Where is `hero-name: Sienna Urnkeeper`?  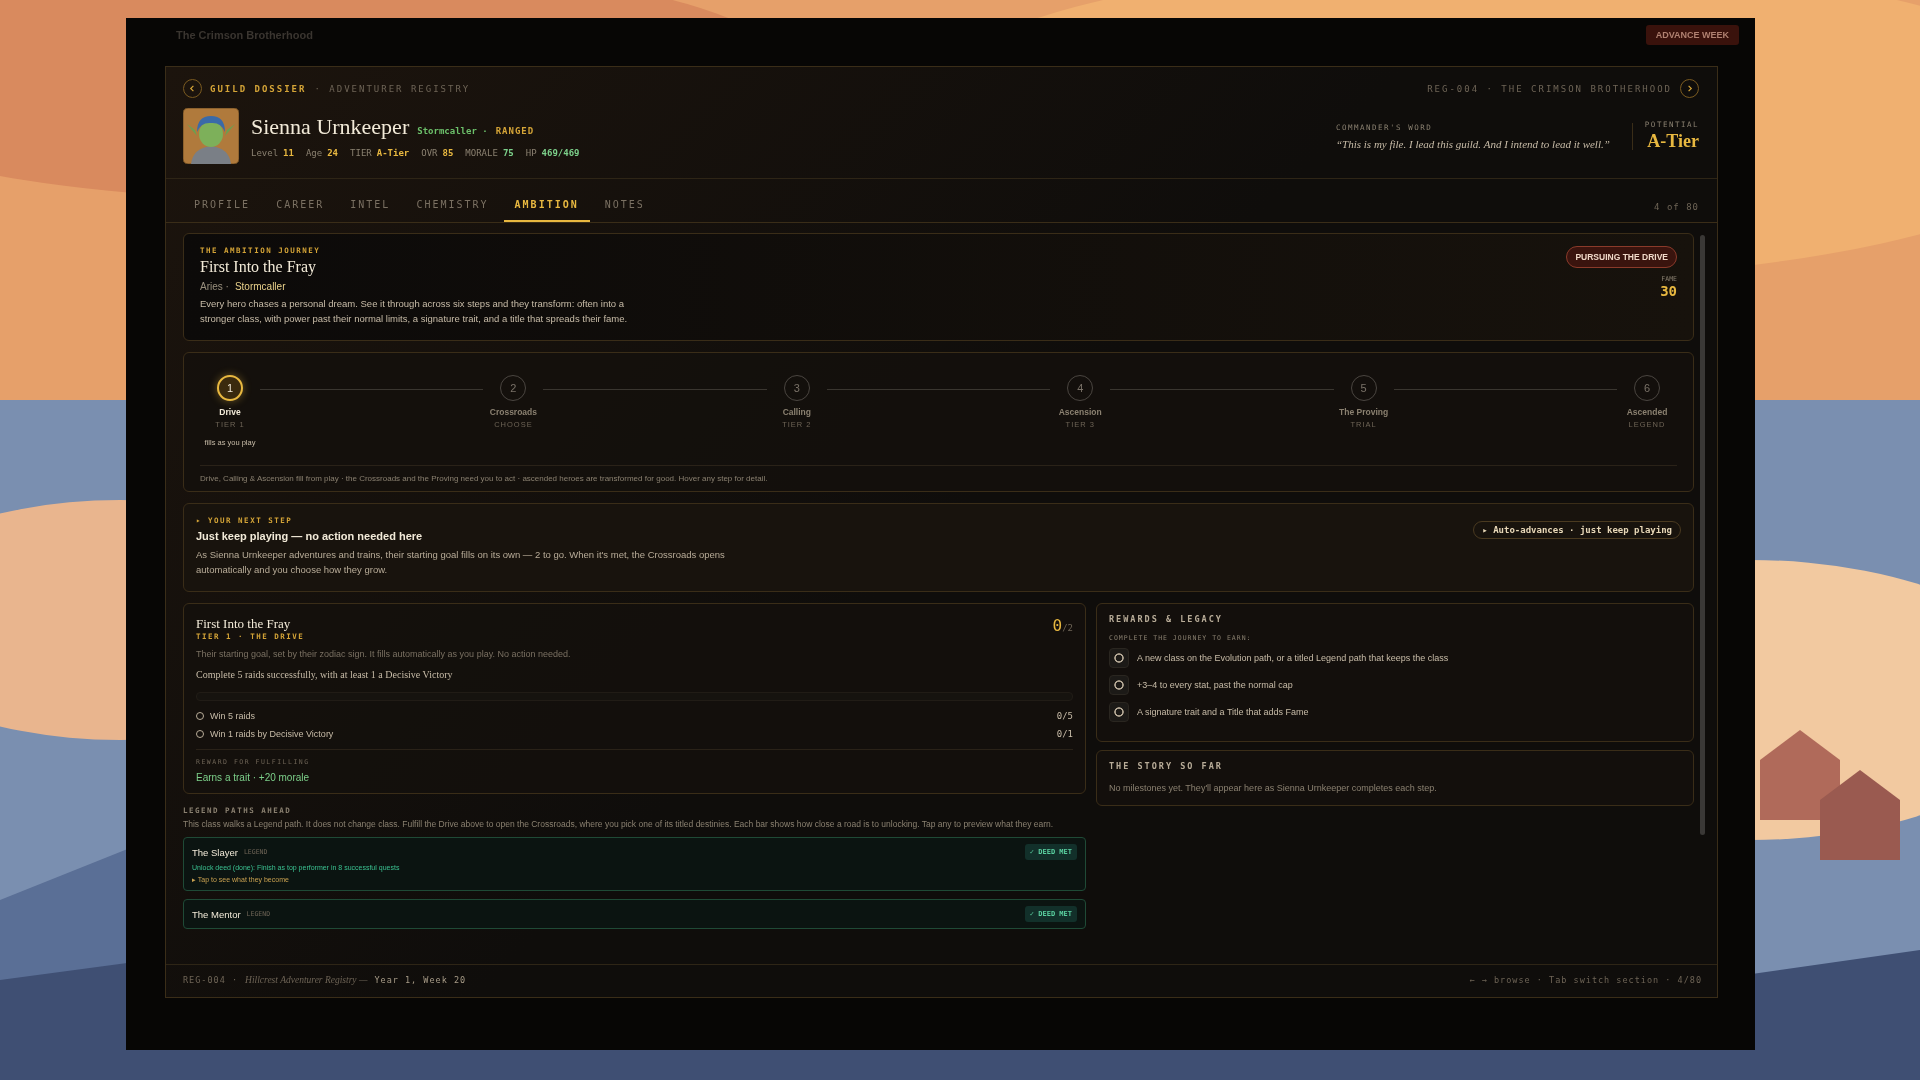 hero-name: Sienna Urnkeeper is located at coordinates (330, 127).